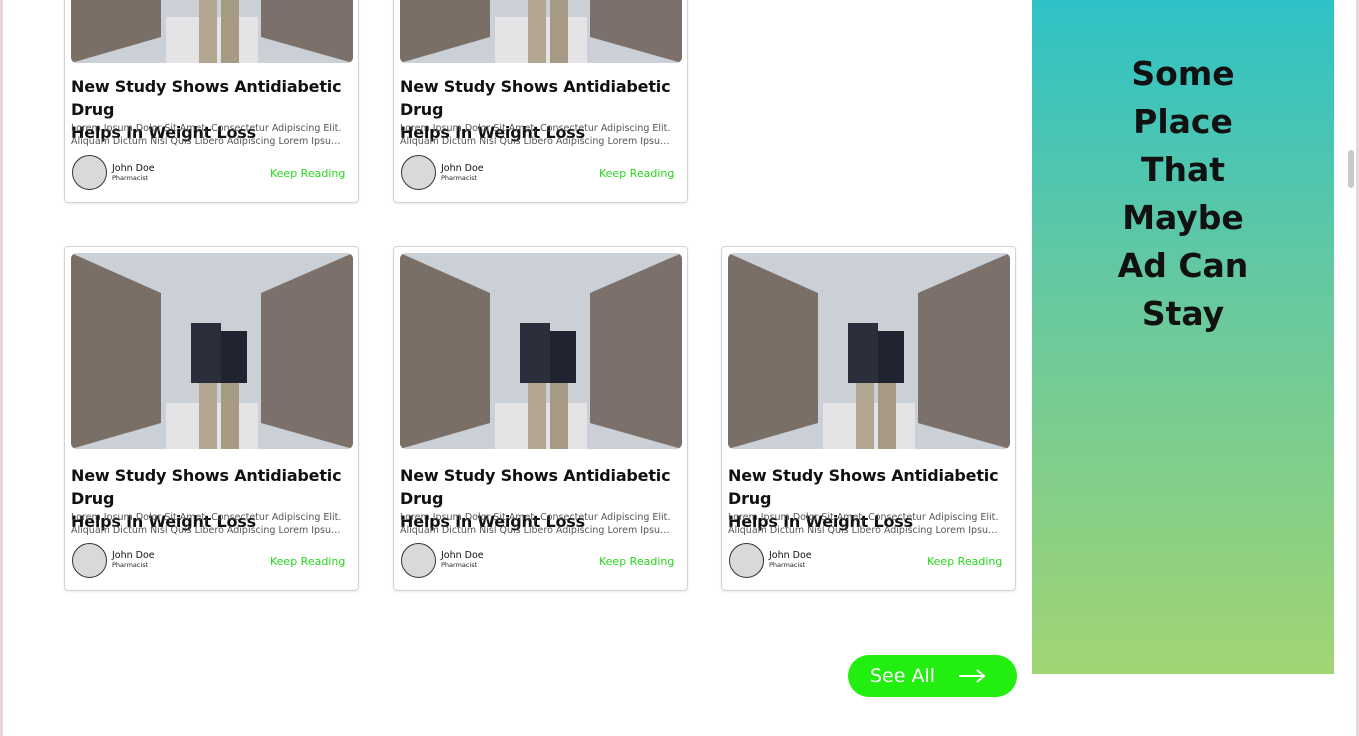  Describe the element at coordinates (1183, 193) in the screenshot. I see `ad-text: Some Place That Maybe Ad Can Stay` at that location.